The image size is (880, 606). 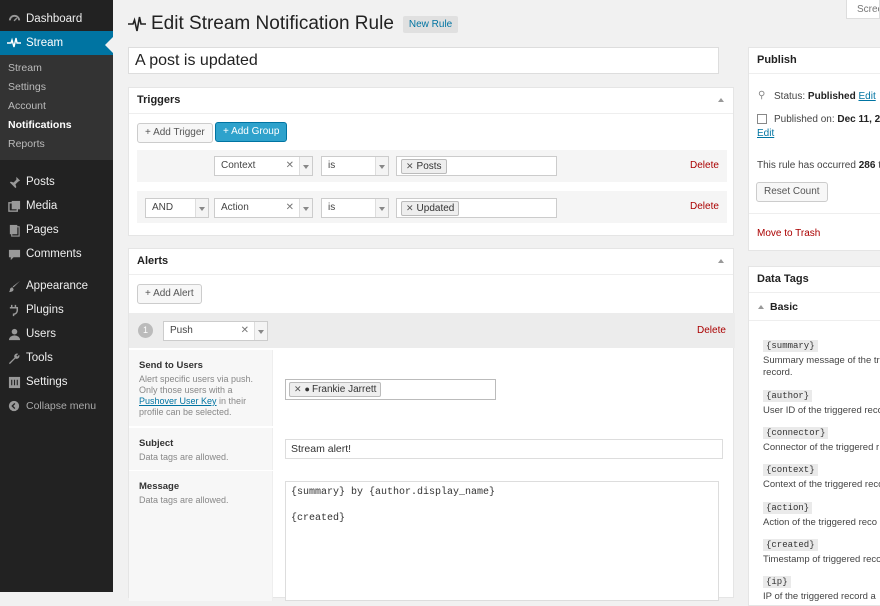 I want to click on menu-dashboard: Dashboard, so click(x=56, y=19).